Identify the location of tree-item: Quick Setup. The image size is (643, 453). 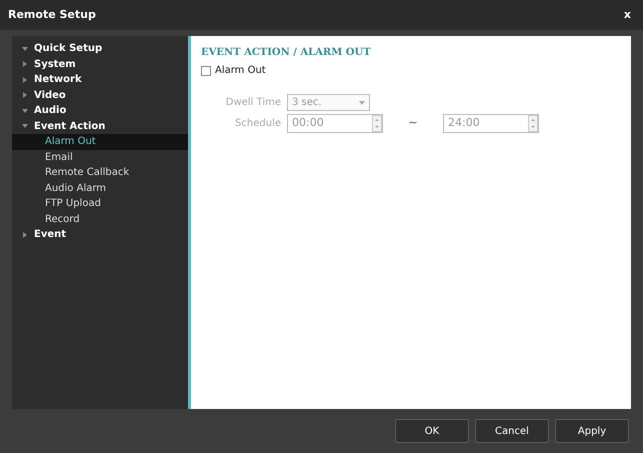
(100, 48).